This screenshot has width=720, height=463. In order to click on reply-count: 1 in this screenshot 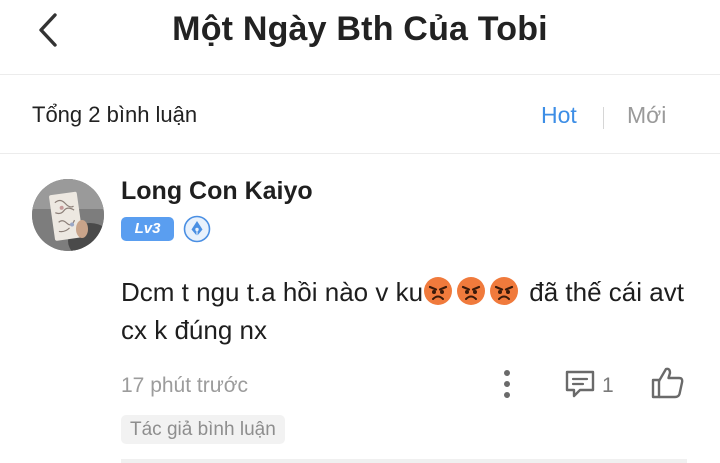, I will do `click(608, 385)`.